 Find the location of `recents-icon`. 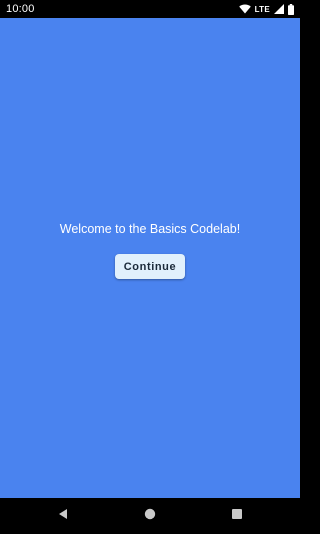

recents-icon is located at coordinates (237, 516).